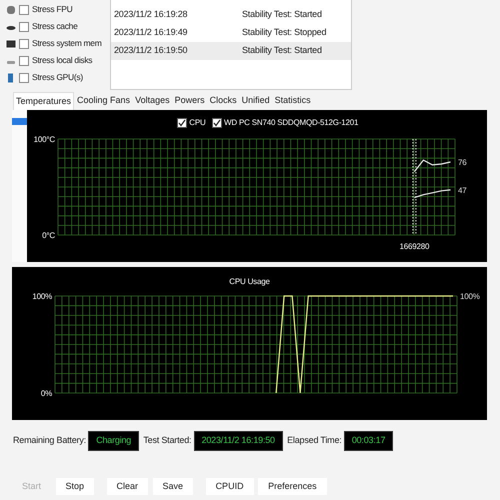 This screenshot has width=500, height=500. Describe the element at coordinates (19, 121) in the screenshot. I see `selection-bar` at that location.